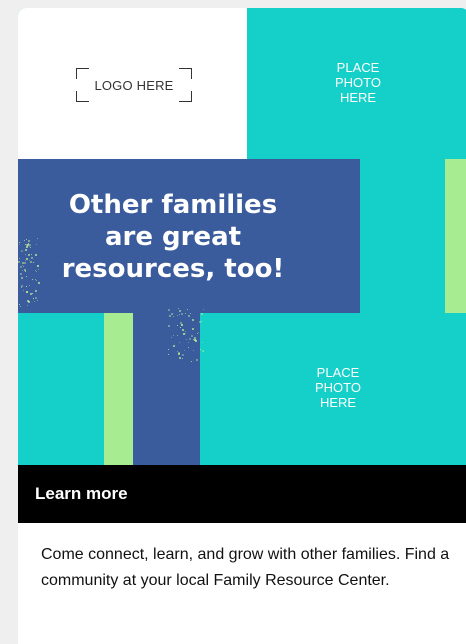 This screenshot has height=644, width=466. What do you see at coordinates (242, 494) in the screenshot?
I see `learn-more-button: Learn more` at bounding box center [242, 494].